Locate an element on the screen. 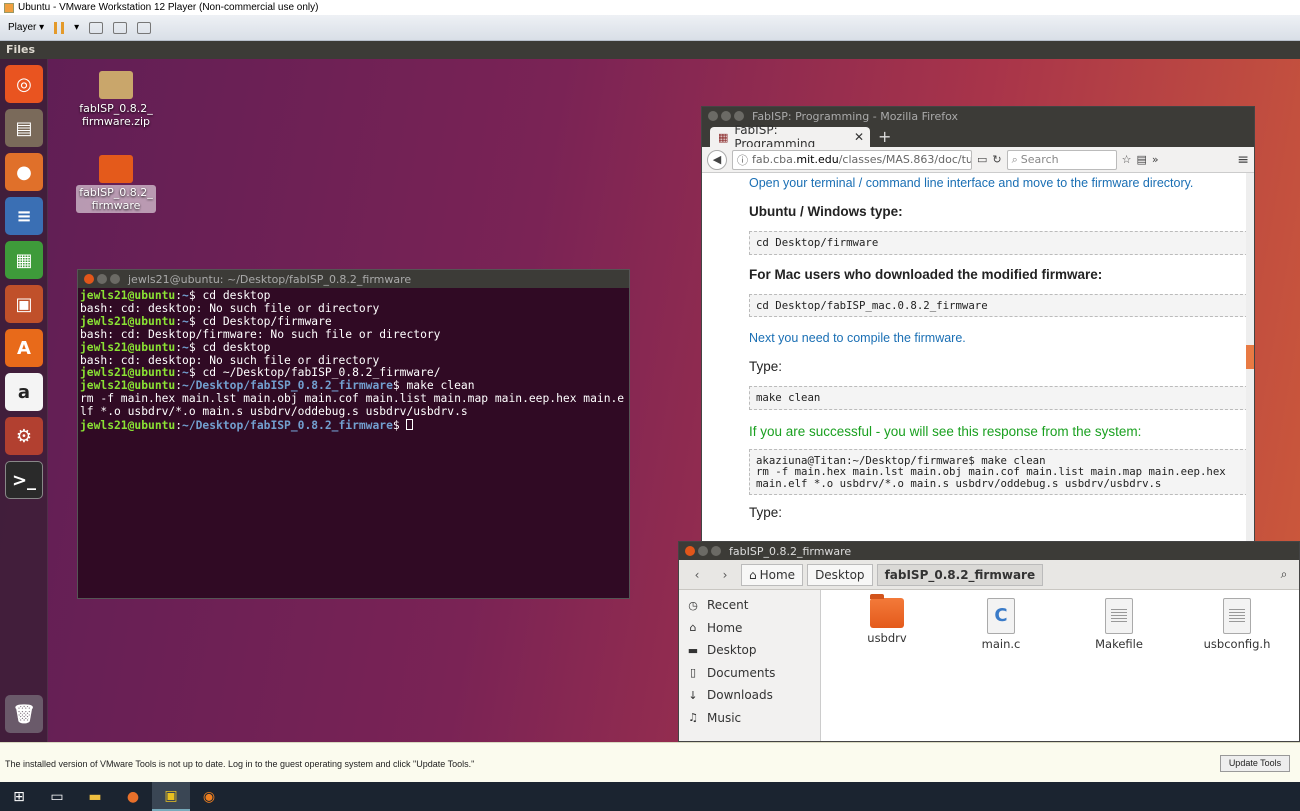  trash-icon: 🗑 is located at coordinates (24, 714).